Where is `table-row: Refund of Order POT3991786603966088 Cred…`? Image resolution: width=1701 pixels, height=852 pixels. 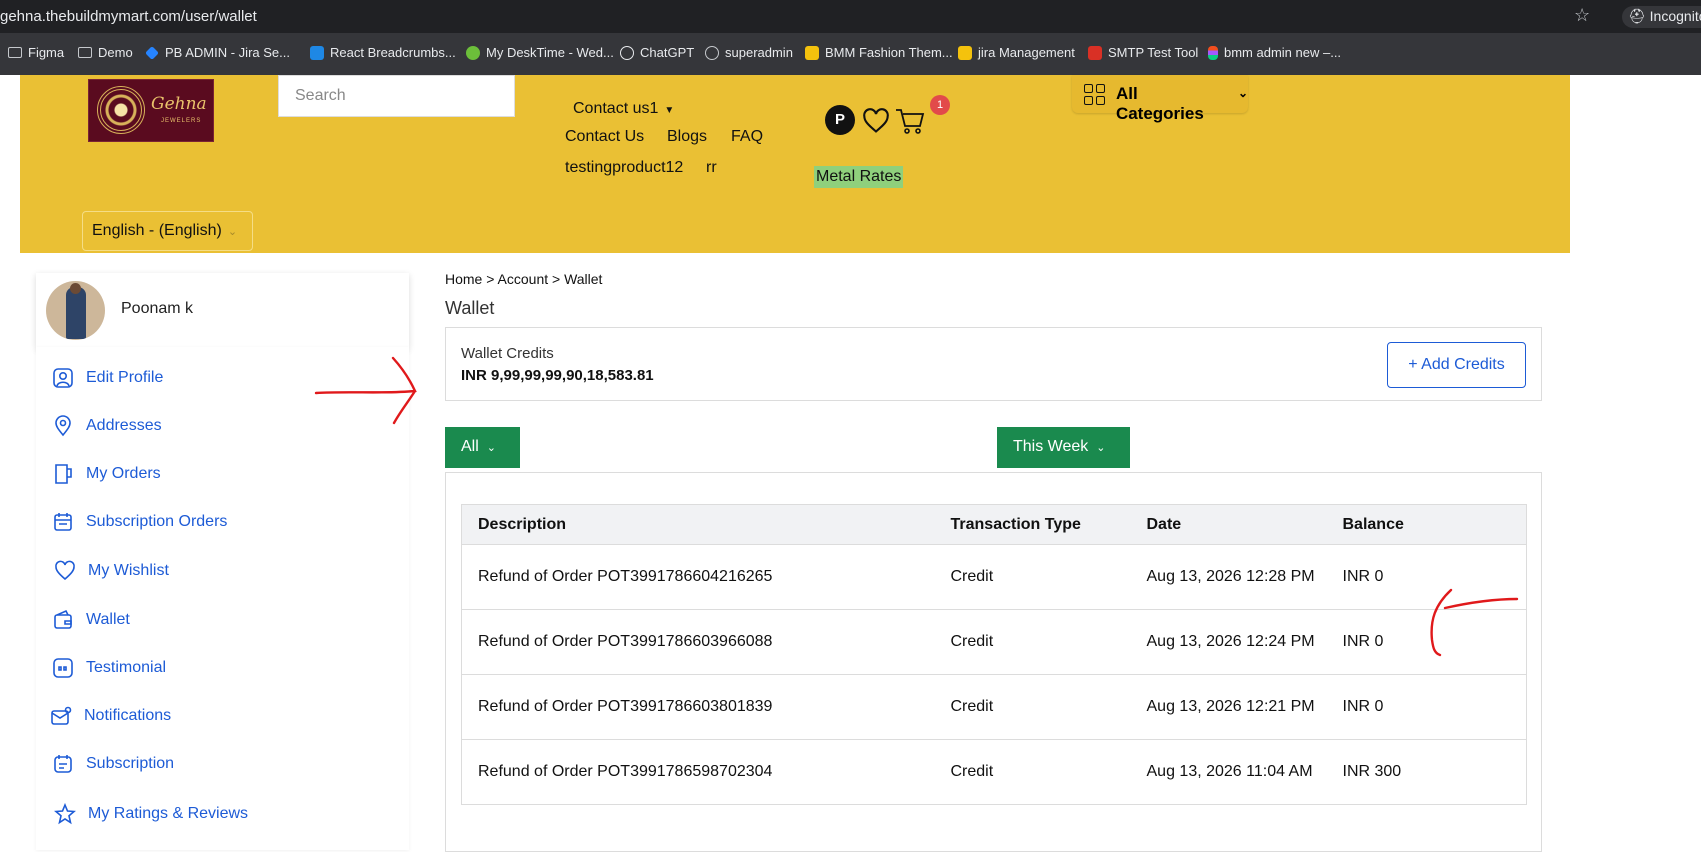 table-row: Refund of Order POT3991786603966088 Cred… is located at coordinates (994, 642).